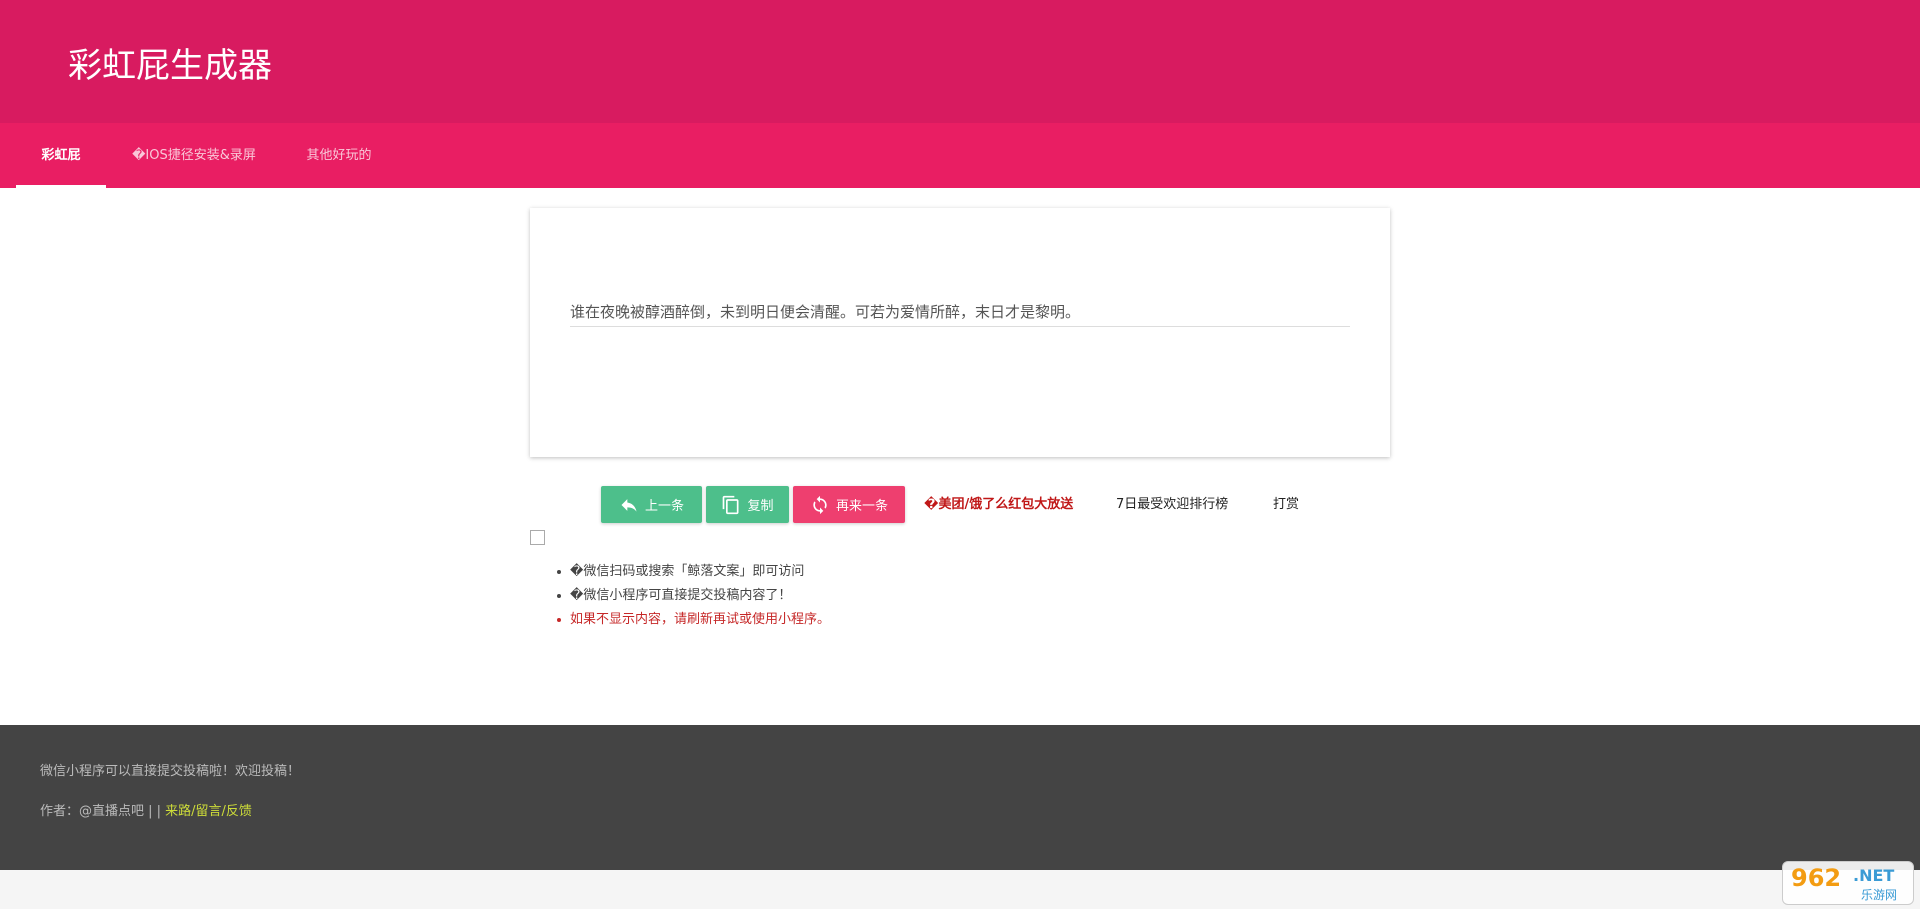  I want to click on list-item: �微信小程序可直接提交投稿内容了！, so click(693, 596).